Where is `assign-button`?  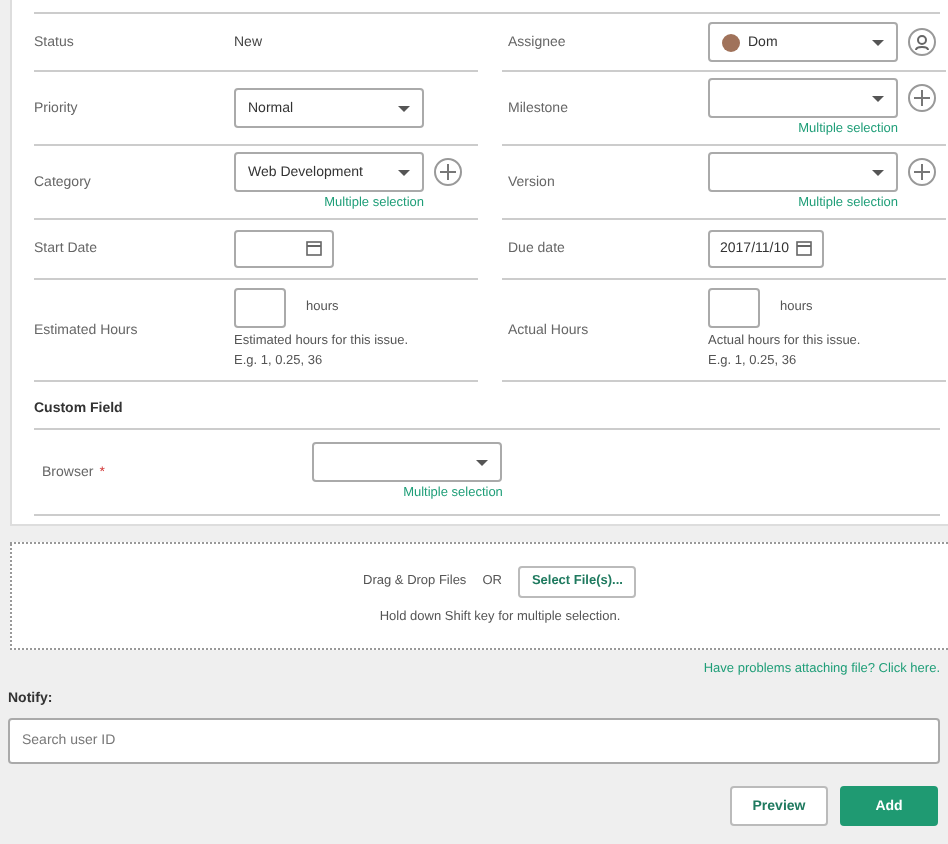
assign-button is located at coordinates (922, 42).